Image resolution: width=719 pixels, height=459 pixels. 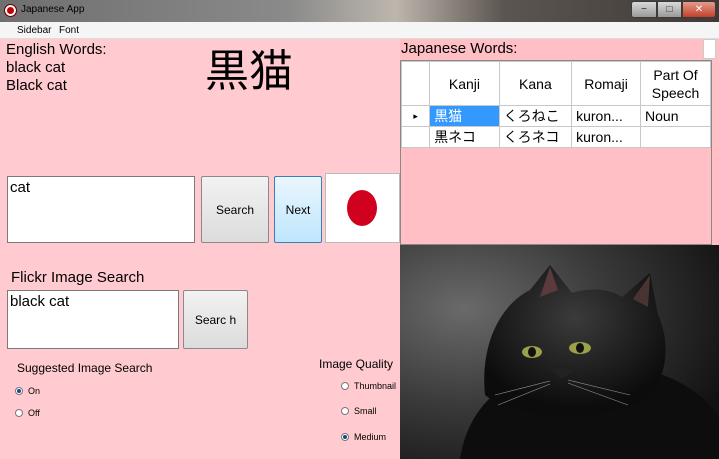 What do you see at coordinates (215, 319) in the screenshot?
I see `flickr-search-button: Searc h` at bounding box center [215, 319].